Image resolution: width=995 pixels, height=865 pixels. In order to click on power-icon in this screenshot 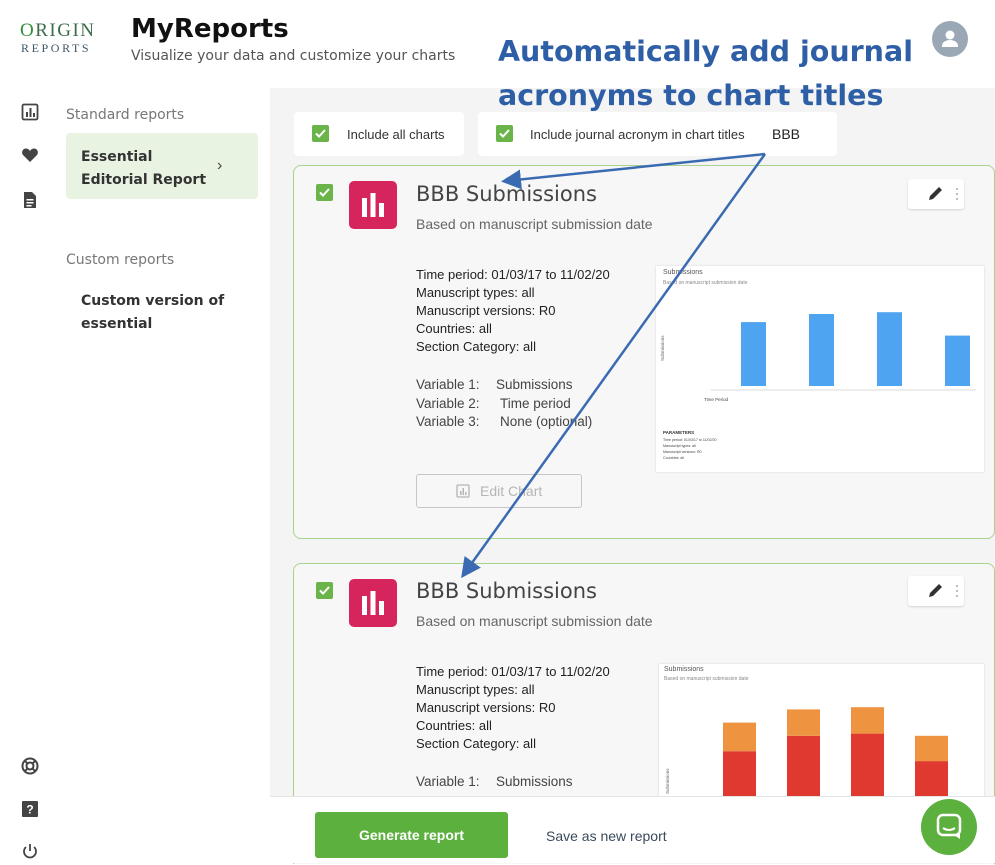, I will do `click(31, 852)`.